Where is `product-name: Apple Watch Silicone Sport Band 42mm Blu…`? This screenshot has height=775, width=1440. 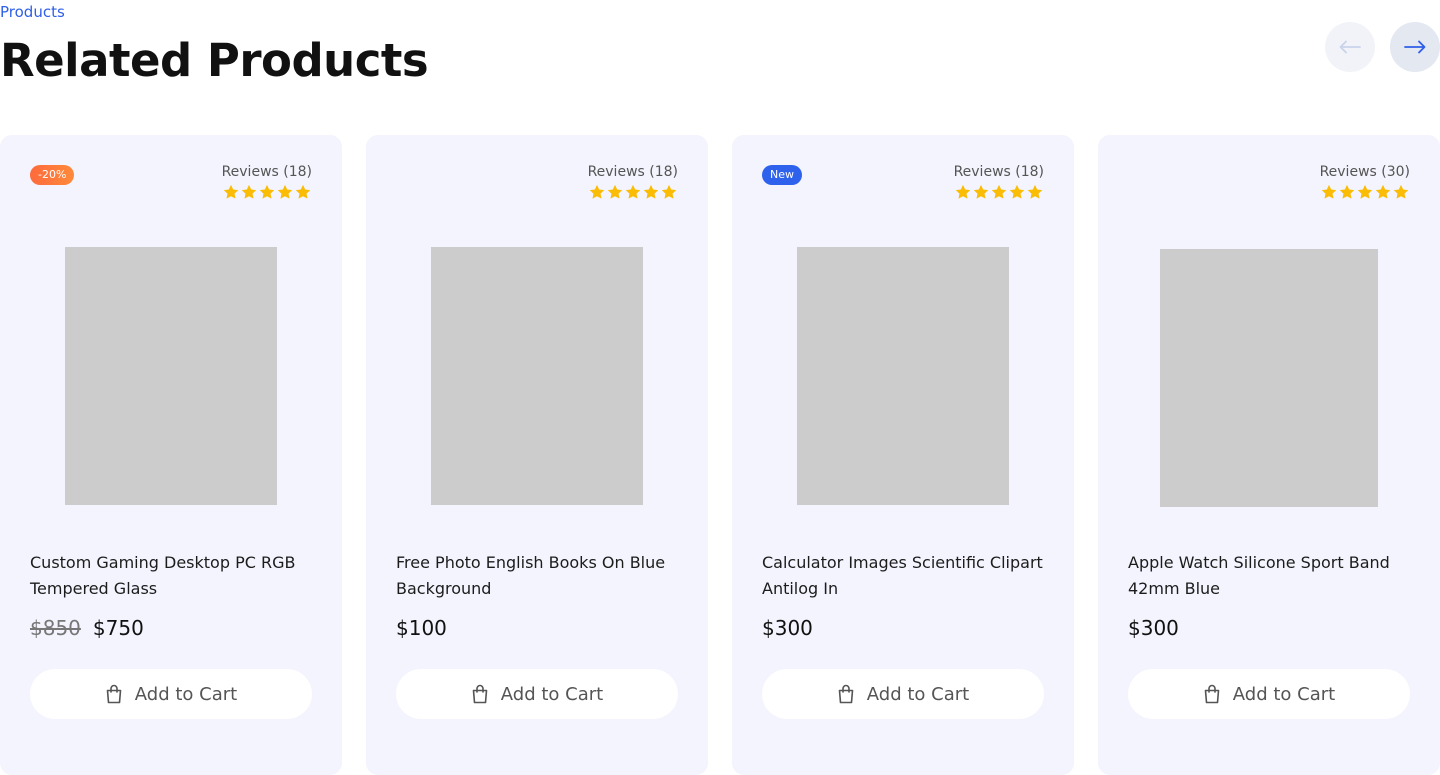
product-name: Apple Watch Silicone Sport Band 42mm Blu… is located at coordinates (1273, 576).